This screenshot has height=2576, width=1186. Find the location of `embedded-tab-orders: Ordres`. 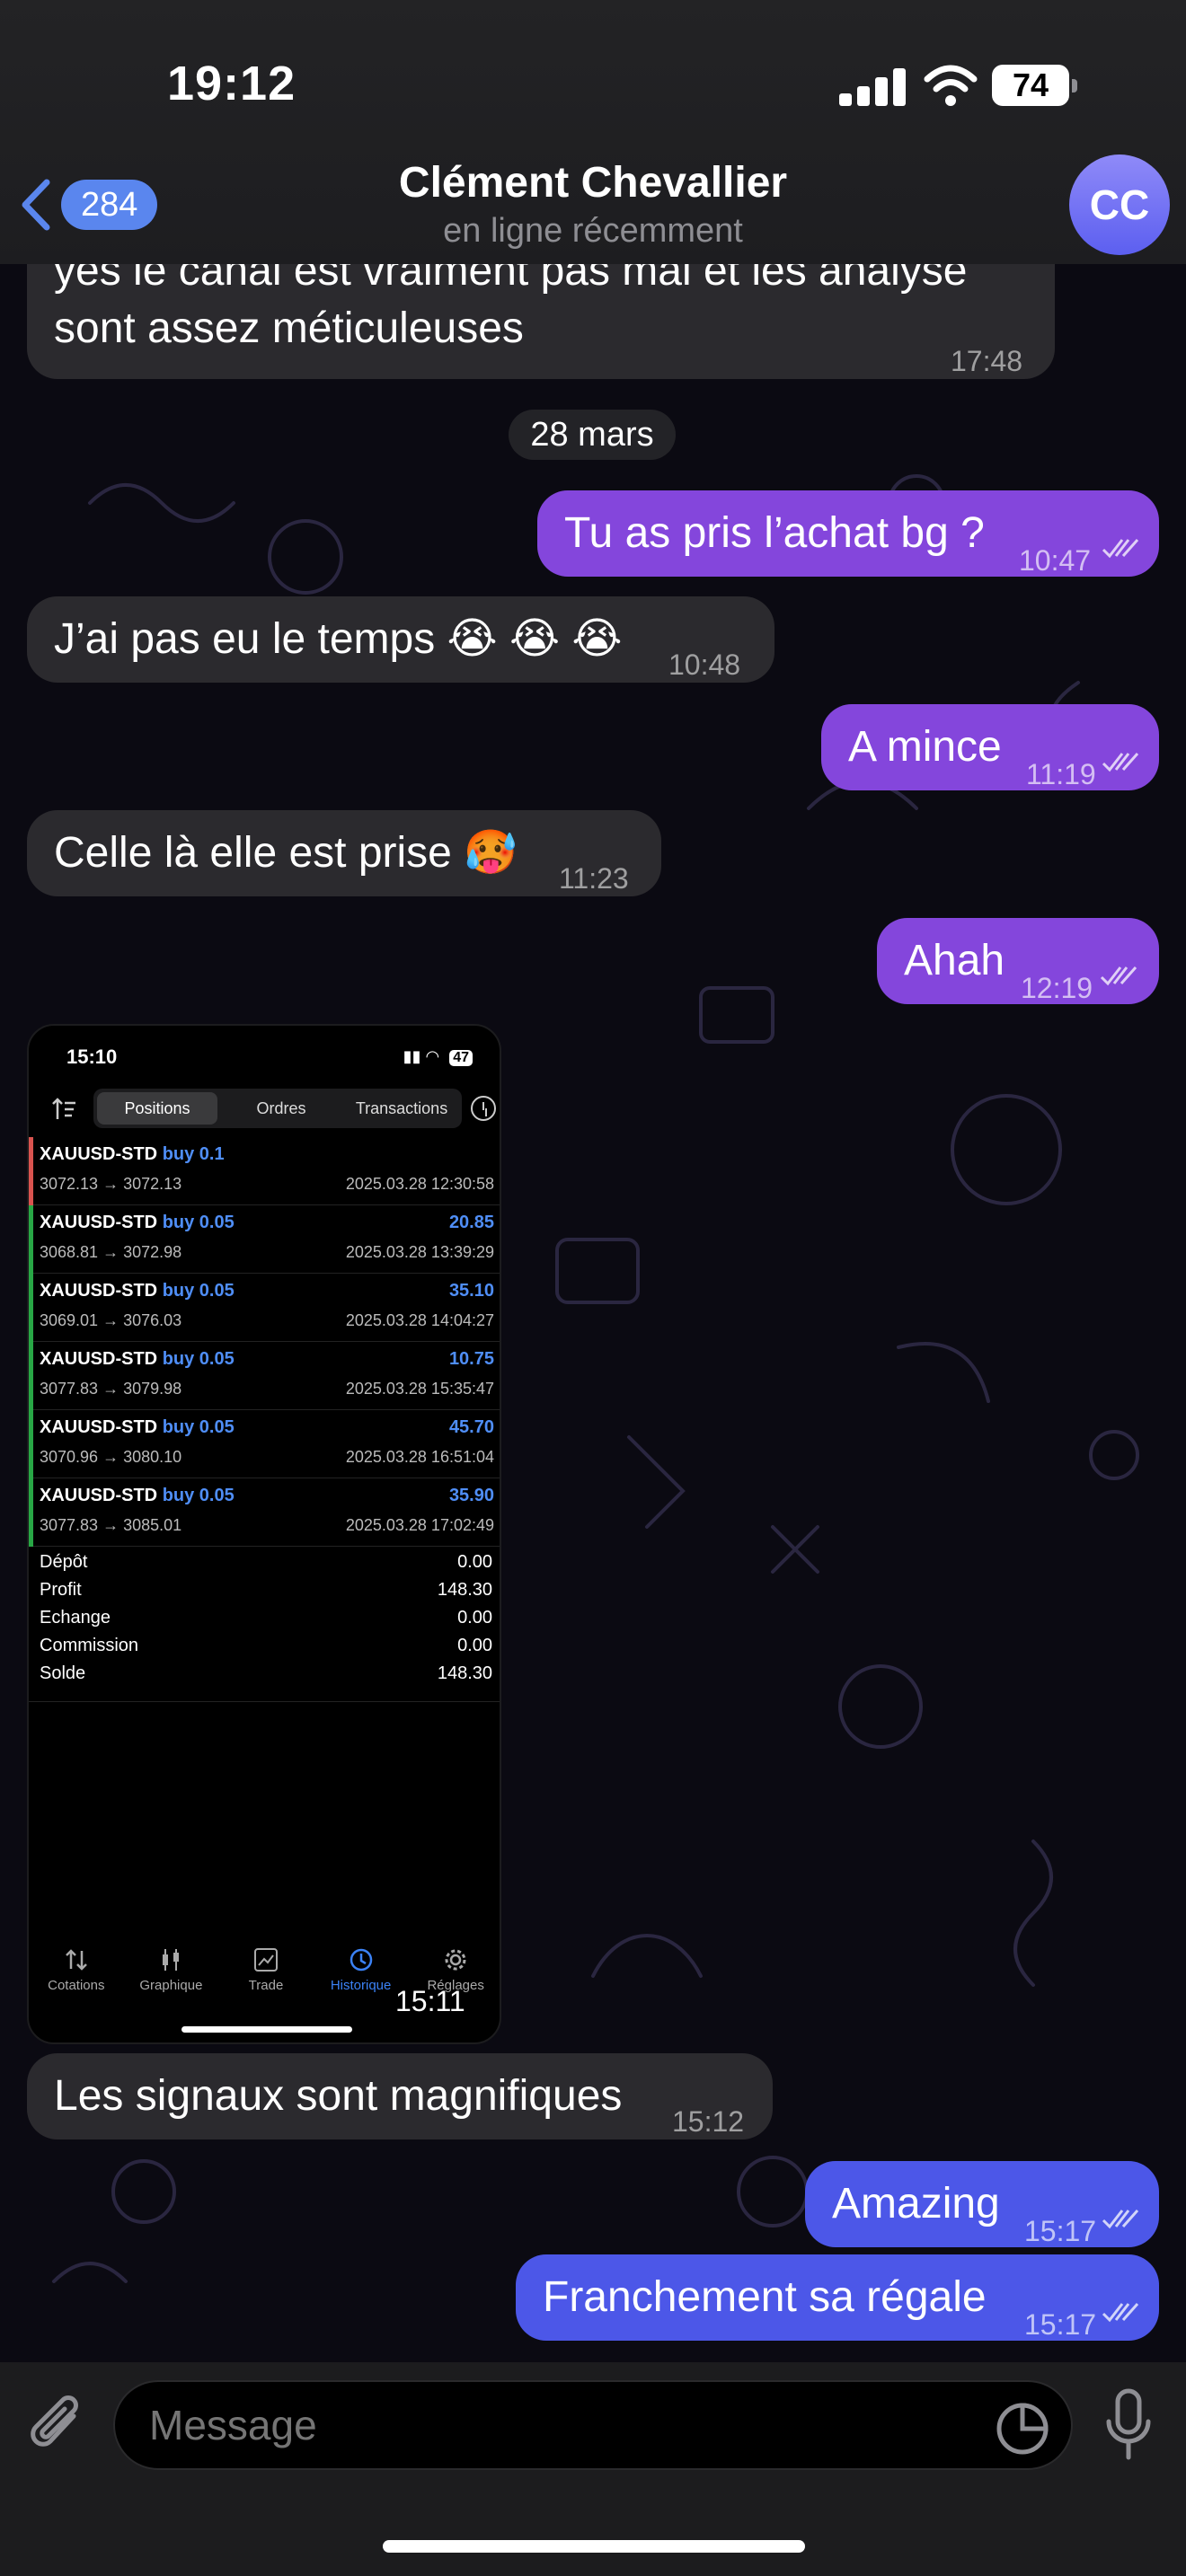

embedded-tab-orders: Ordres is located at coordinates (281, 1108).